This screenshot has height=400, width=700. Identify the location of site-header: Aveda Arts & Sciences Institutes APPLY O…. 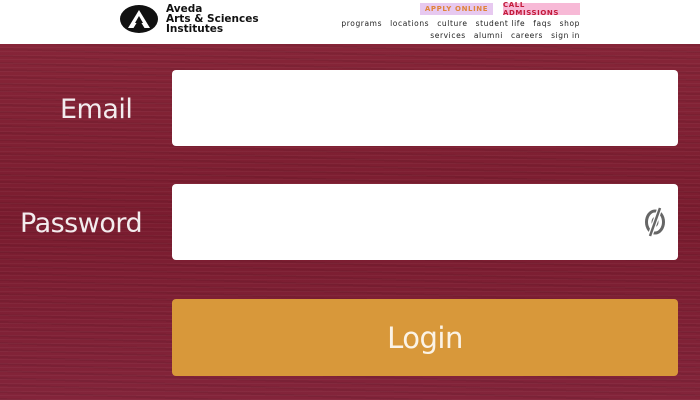
(350, 22).